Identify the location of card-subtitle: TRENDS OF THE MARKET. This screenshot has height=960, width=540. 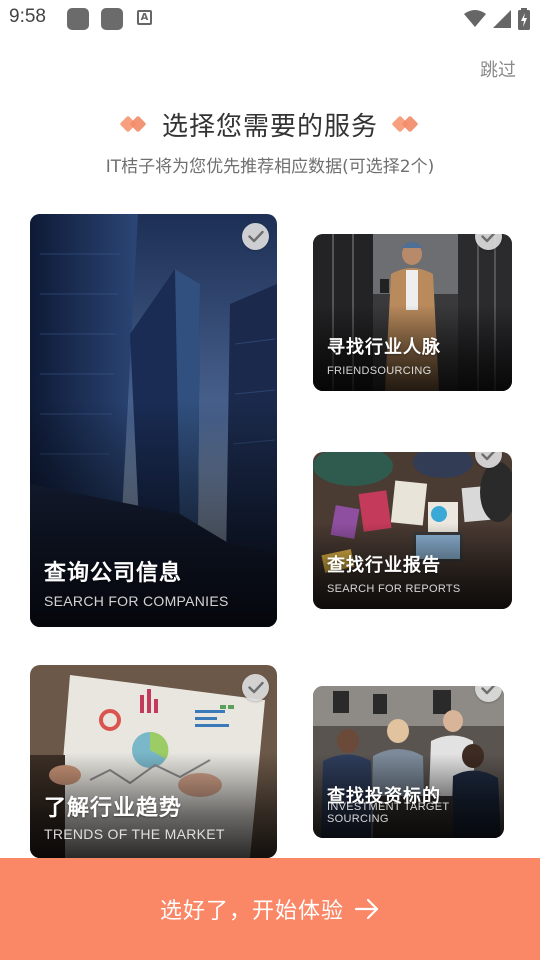
(134, 834).